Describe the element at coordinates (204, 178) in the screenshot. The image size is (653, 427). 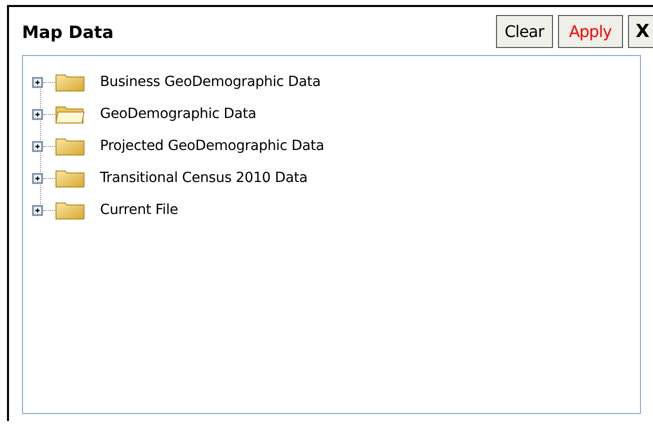
I see `tree-item: Transitional Census 2010 Data` at that location.